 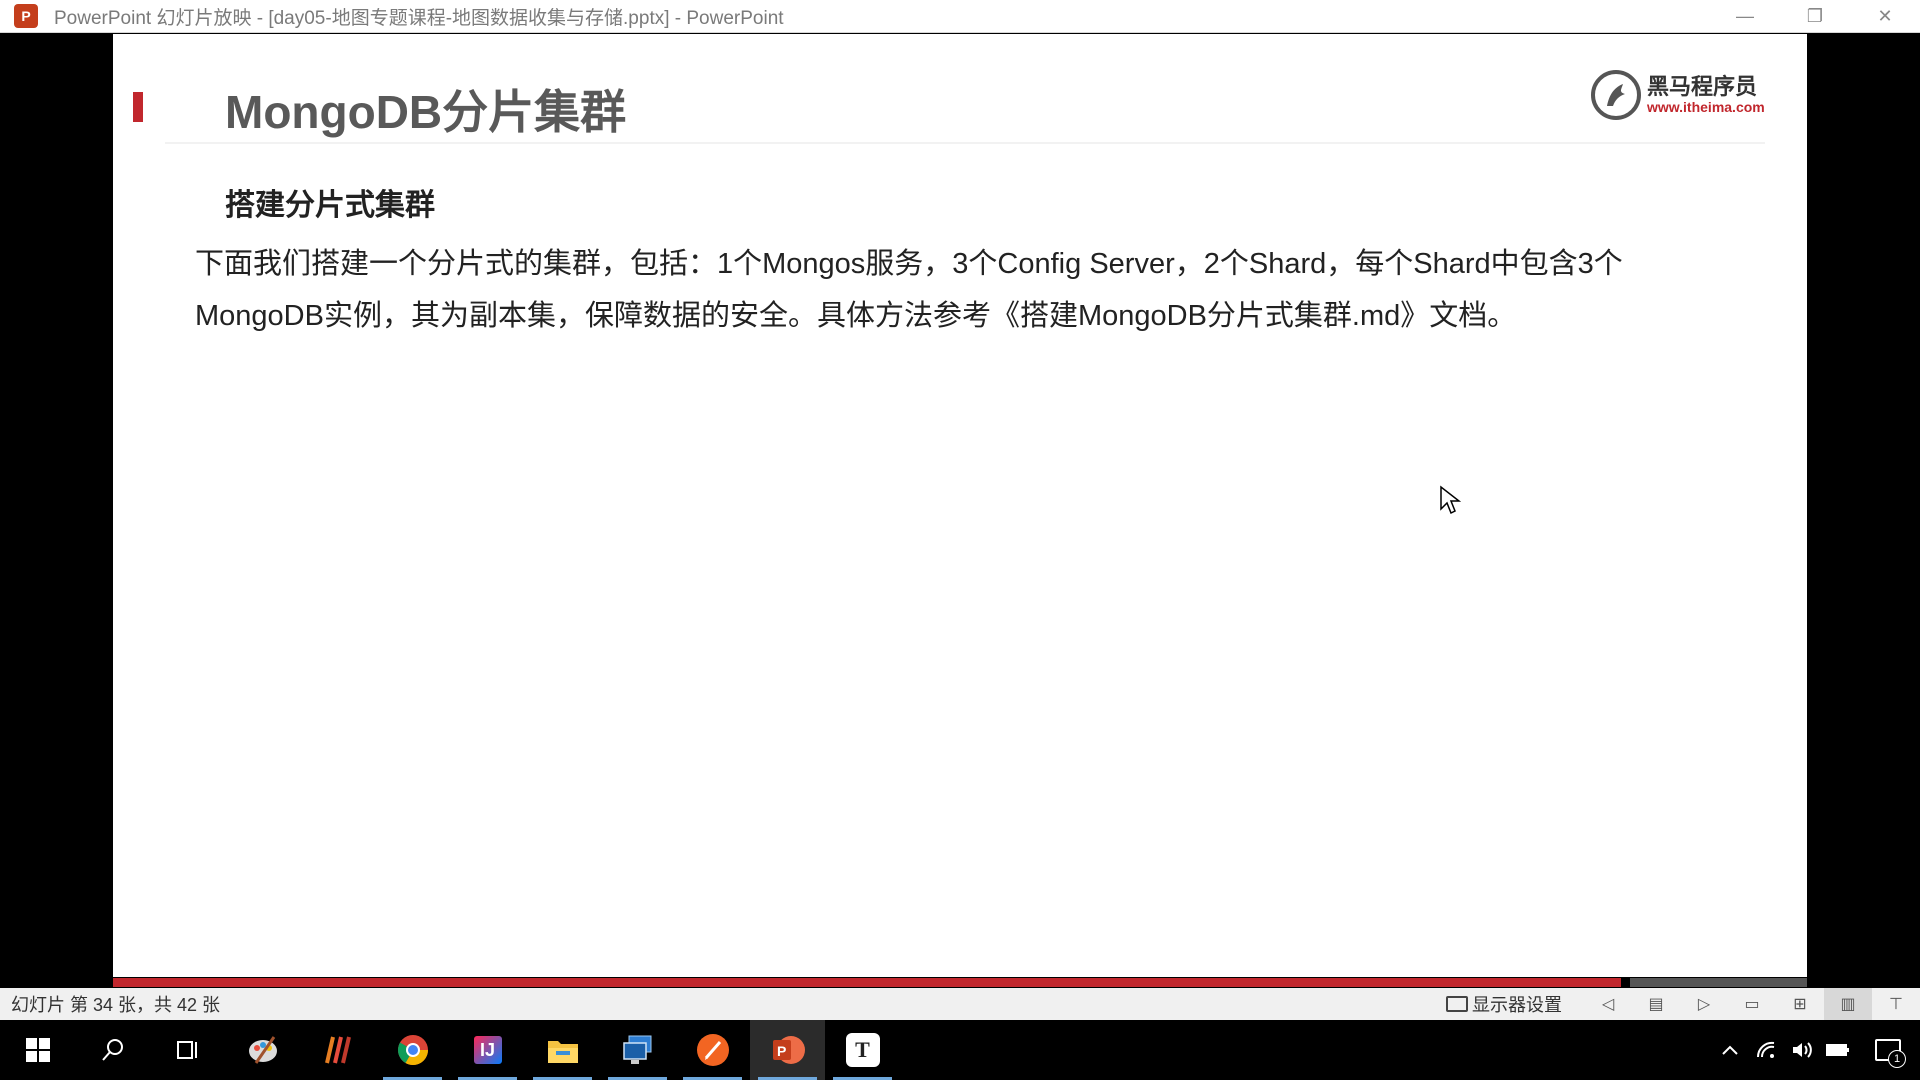 What do you see at coordinates (1457, 1004) in the screenshot?
I see `monitor-icon` at bounding box center [1457, 1004].